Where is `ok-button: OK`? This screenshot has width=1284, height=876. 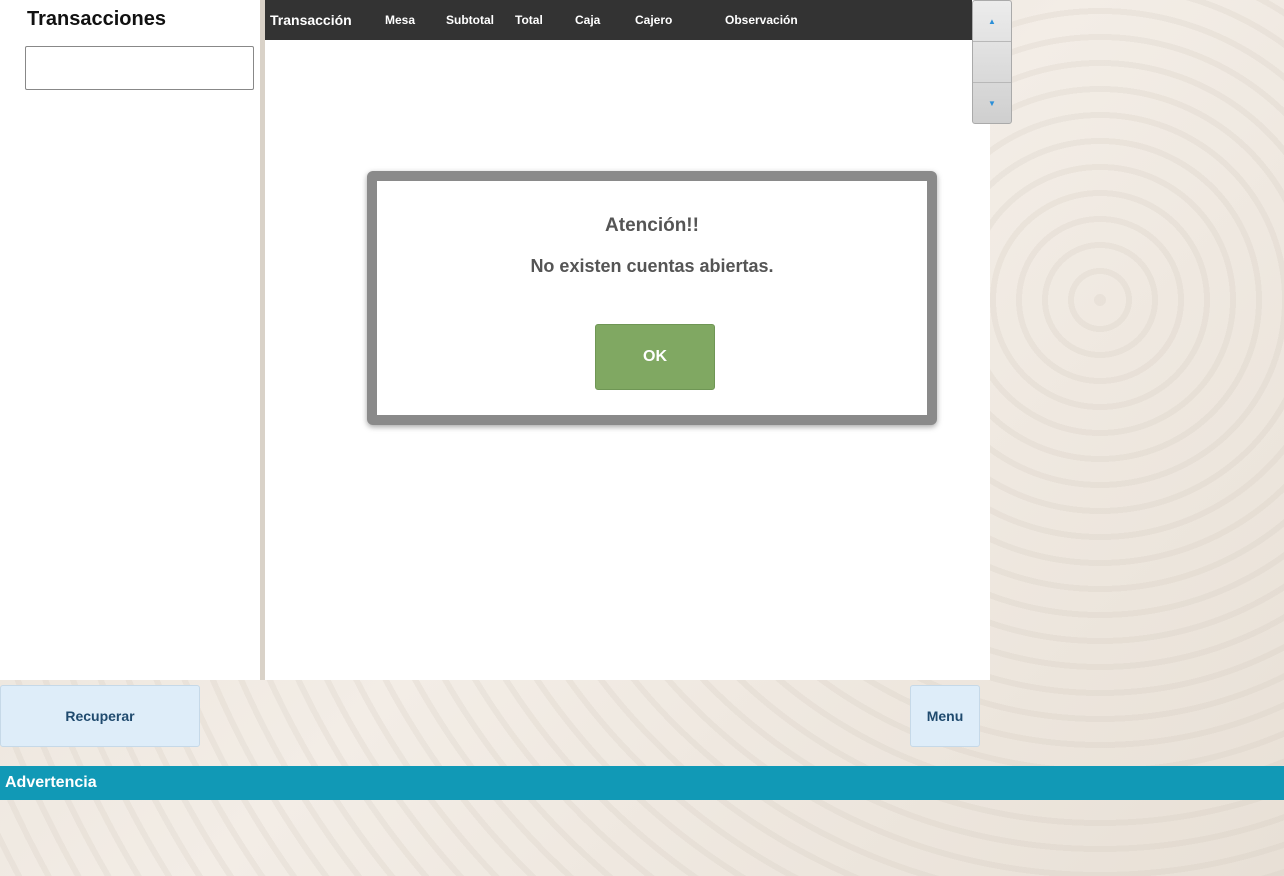 ok-button: OK is located at coordinates (655, 357).